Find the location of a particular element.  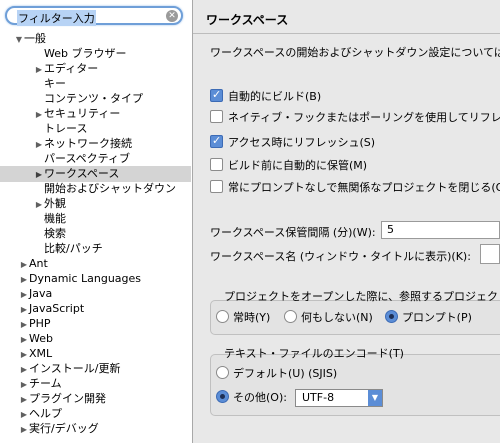

tree-item-compare: 比較/パッチ is located at coordinates (73, 249).